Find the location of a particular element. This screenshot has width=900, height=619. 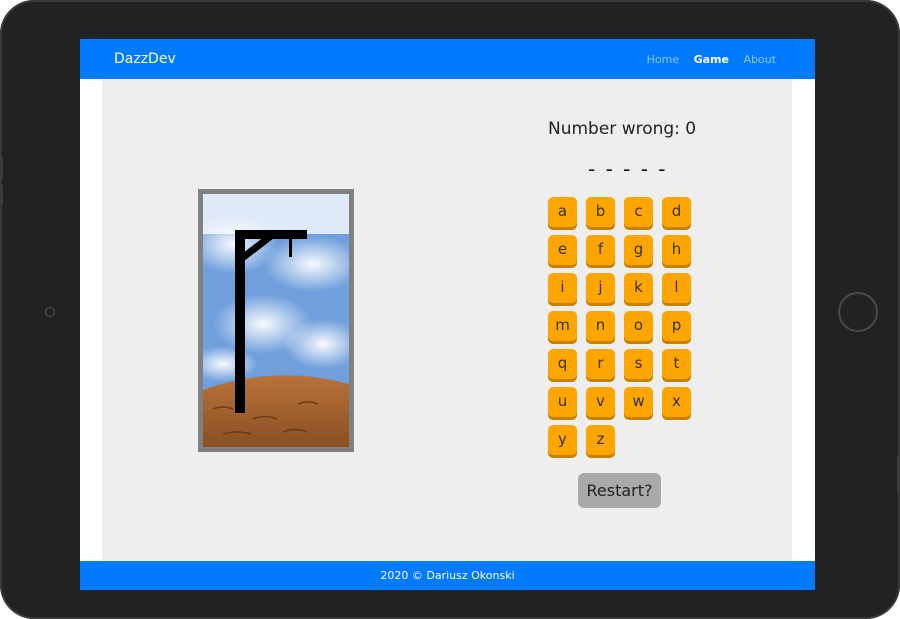

word-mask: - - - - - is located at coordinates (628, 169).